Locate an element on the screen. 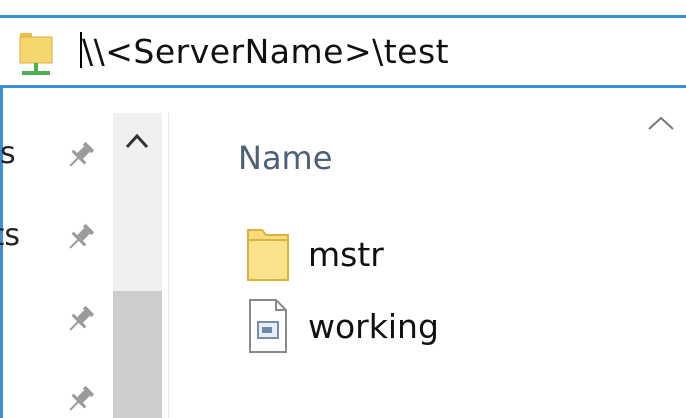  document-icon is located at coordinates (268, 326).